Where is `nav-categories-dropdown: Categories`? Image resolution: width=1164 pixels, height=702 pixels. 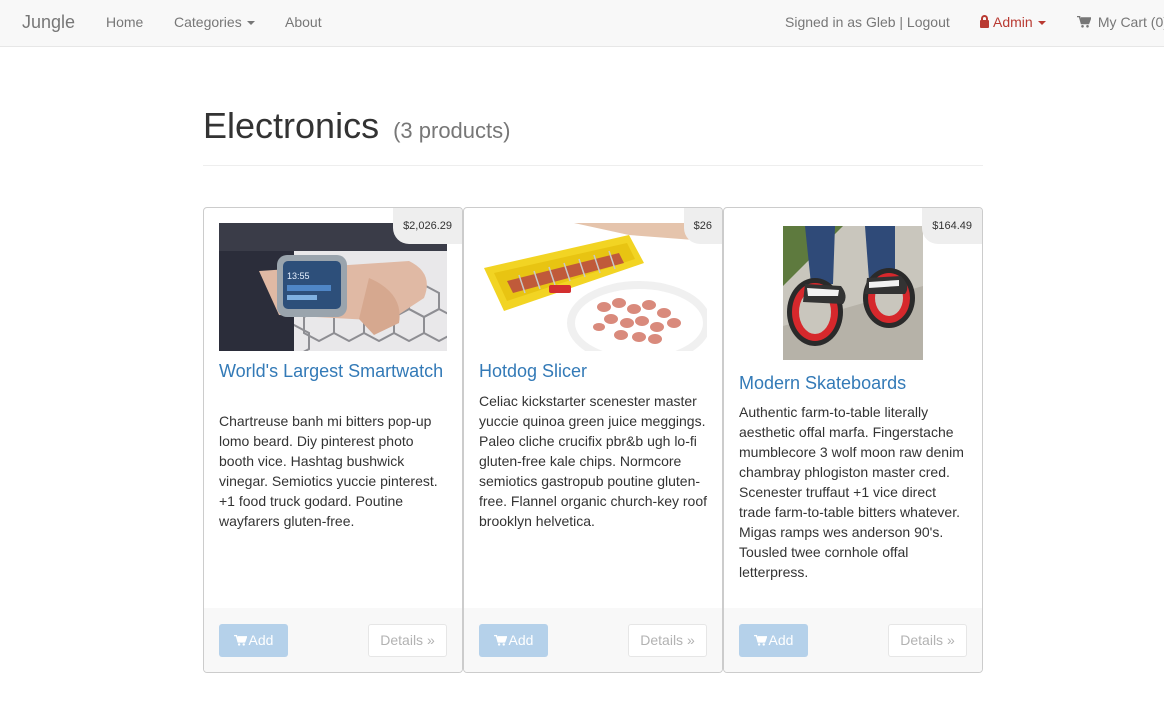
nav-categories-dropdown: Categories is located at coordinates (214, 23).